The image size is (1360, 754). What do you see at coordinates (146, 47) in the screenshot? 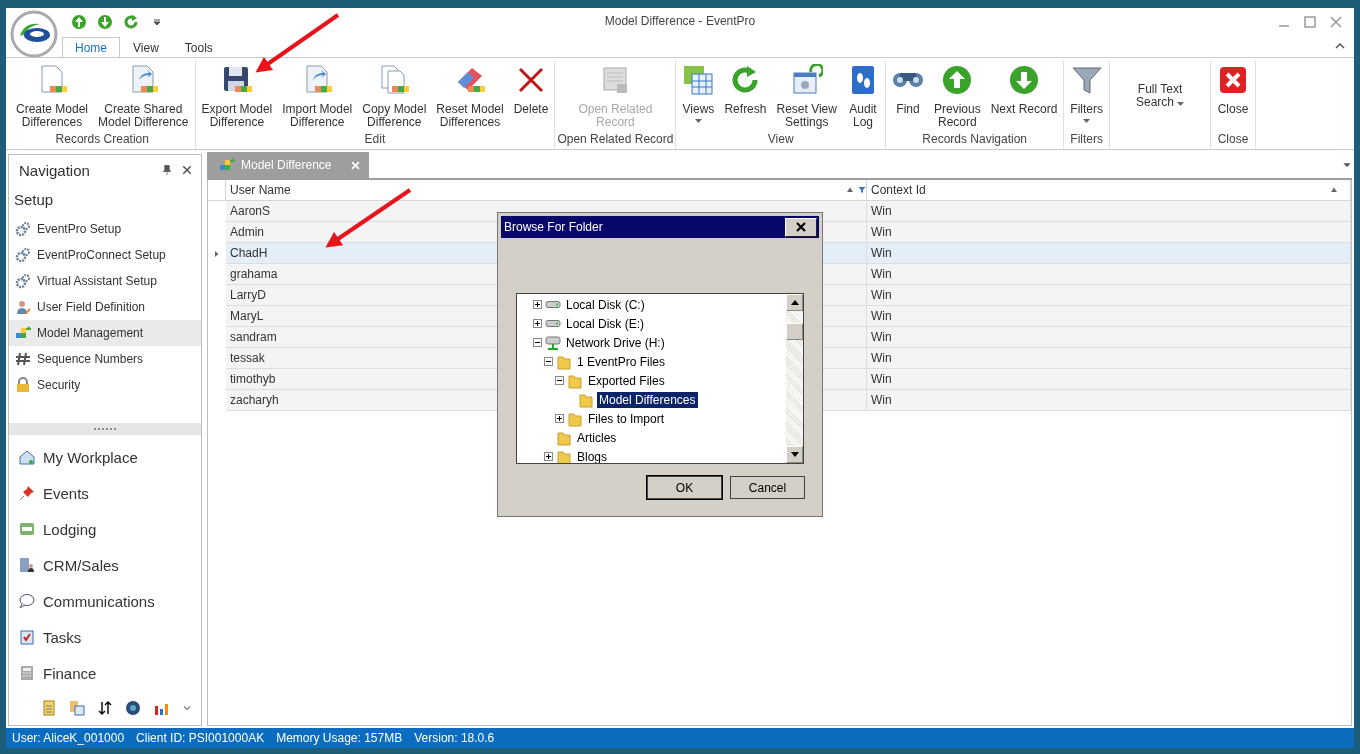
I see `ribbon-tab: View` at bounding box center [146, 47].